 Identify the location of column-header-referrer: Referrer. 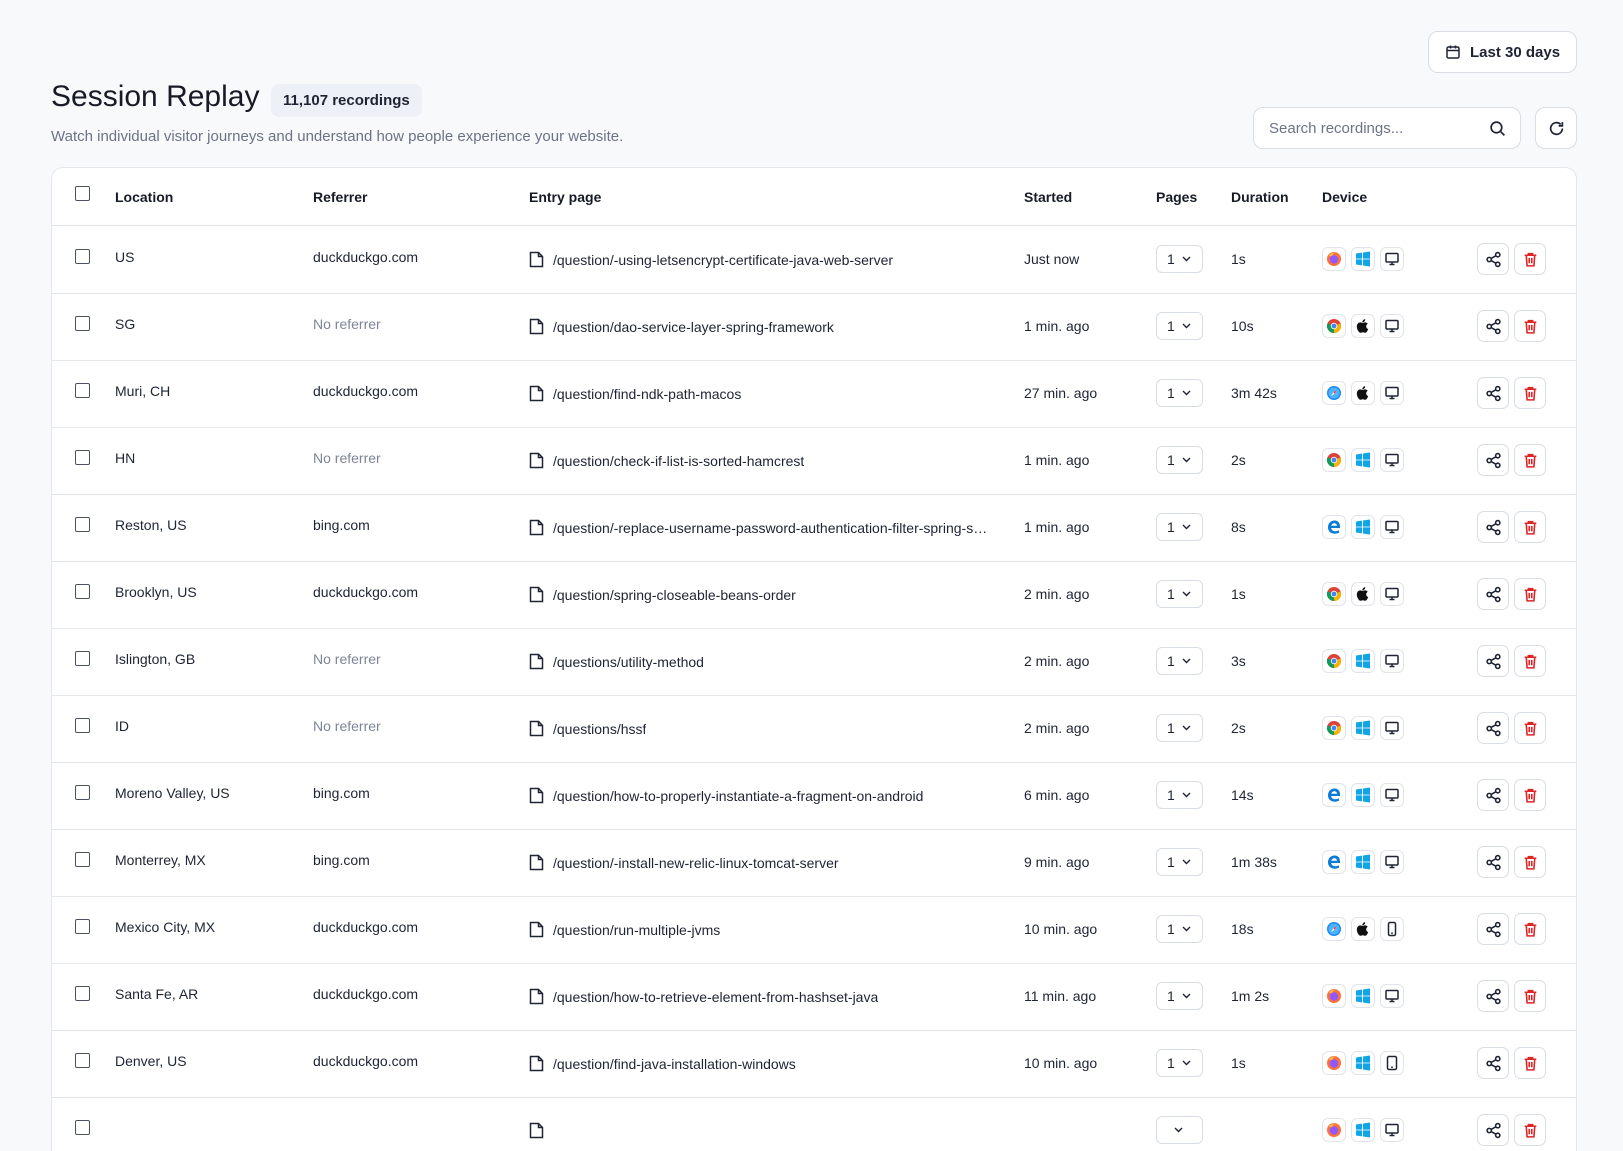
(340, 197).